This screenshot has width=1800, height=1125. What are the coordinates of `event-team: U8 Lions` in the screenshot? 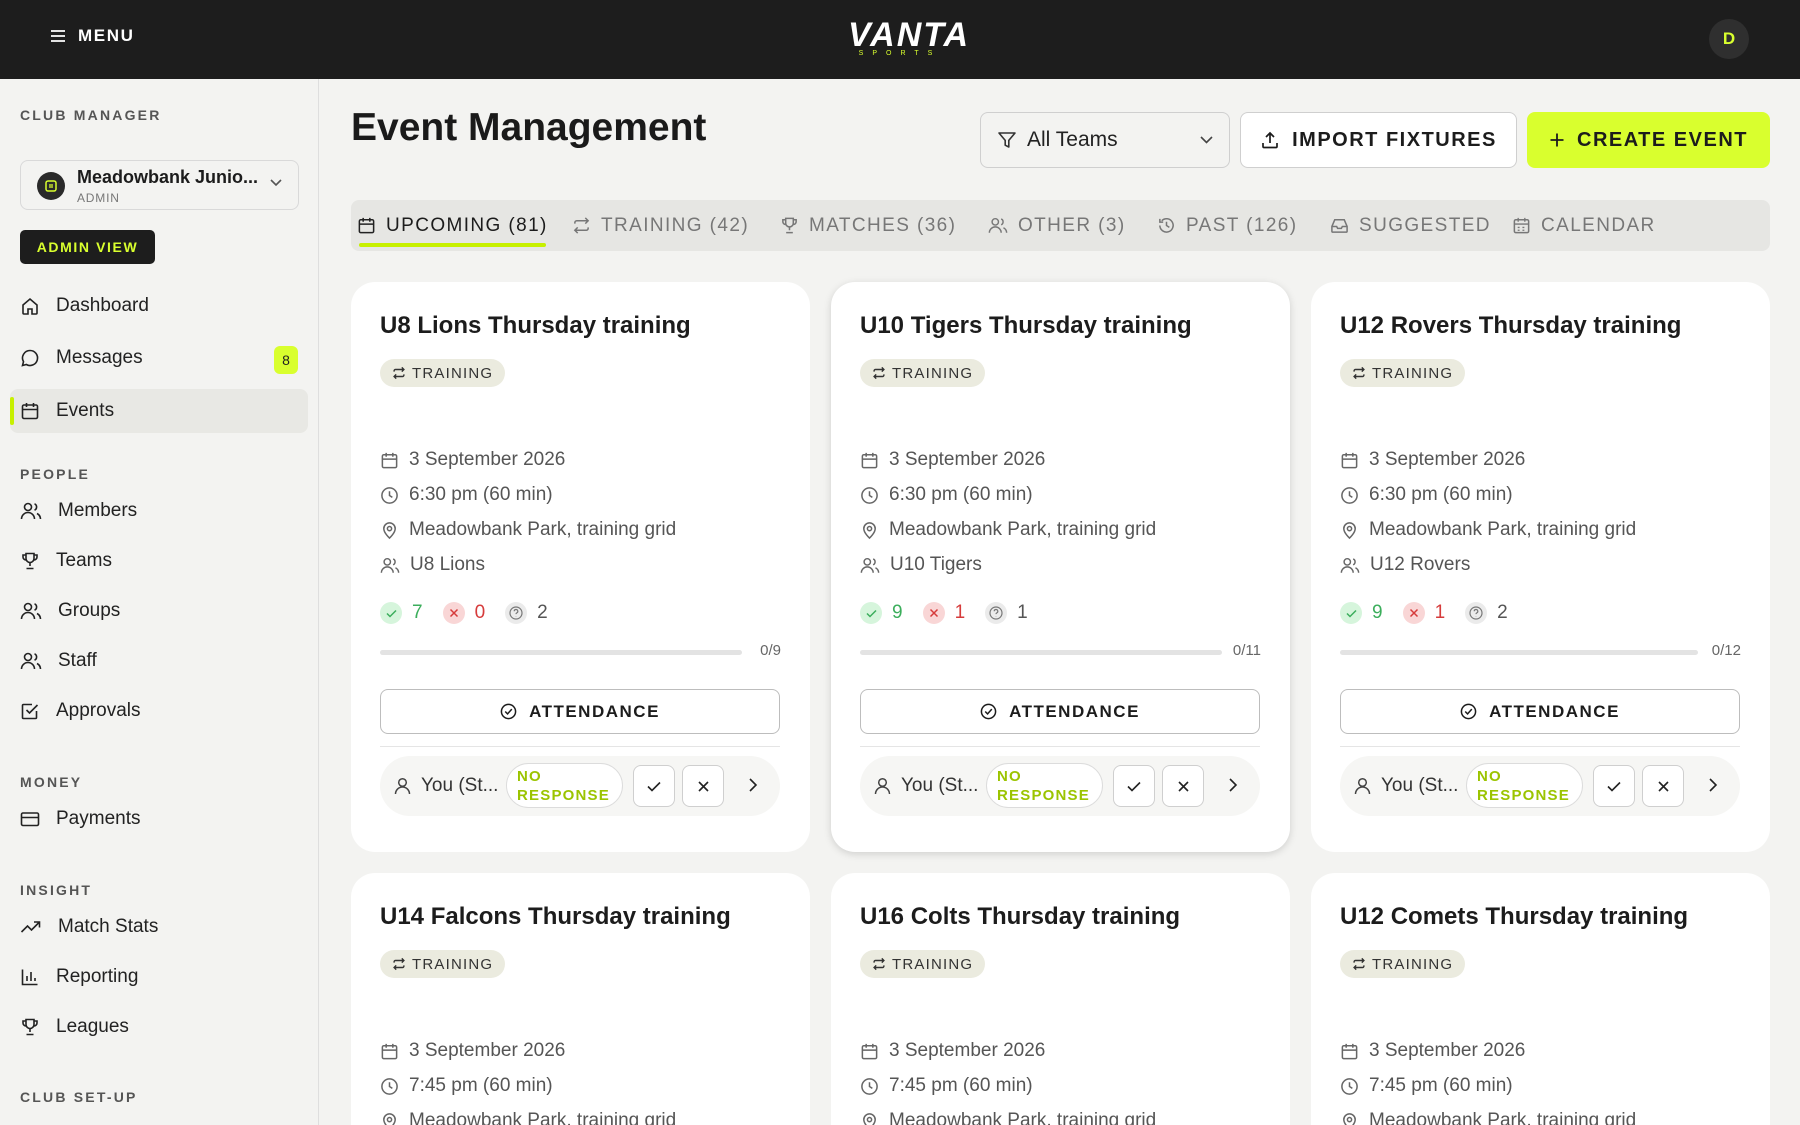 It's located at (432, 565).